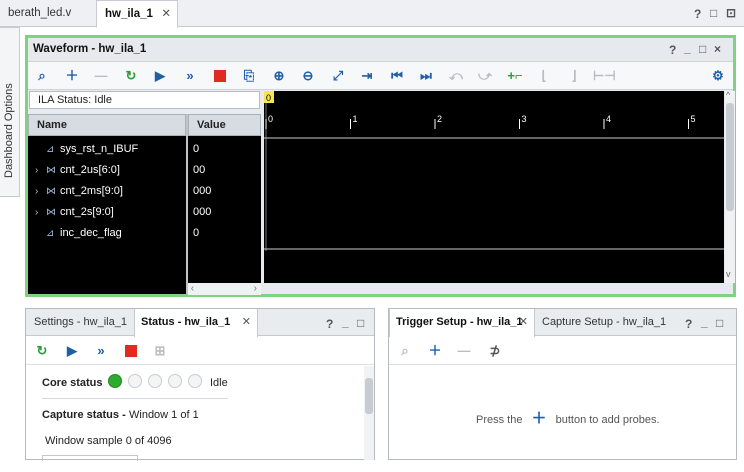 The height and width of the screenshot is (472, 744). Describe the element at coordinates (137, 14) in the screenshot. I see `file-tab-hw-ila-1: hw_ila_1 ✕` at that location.